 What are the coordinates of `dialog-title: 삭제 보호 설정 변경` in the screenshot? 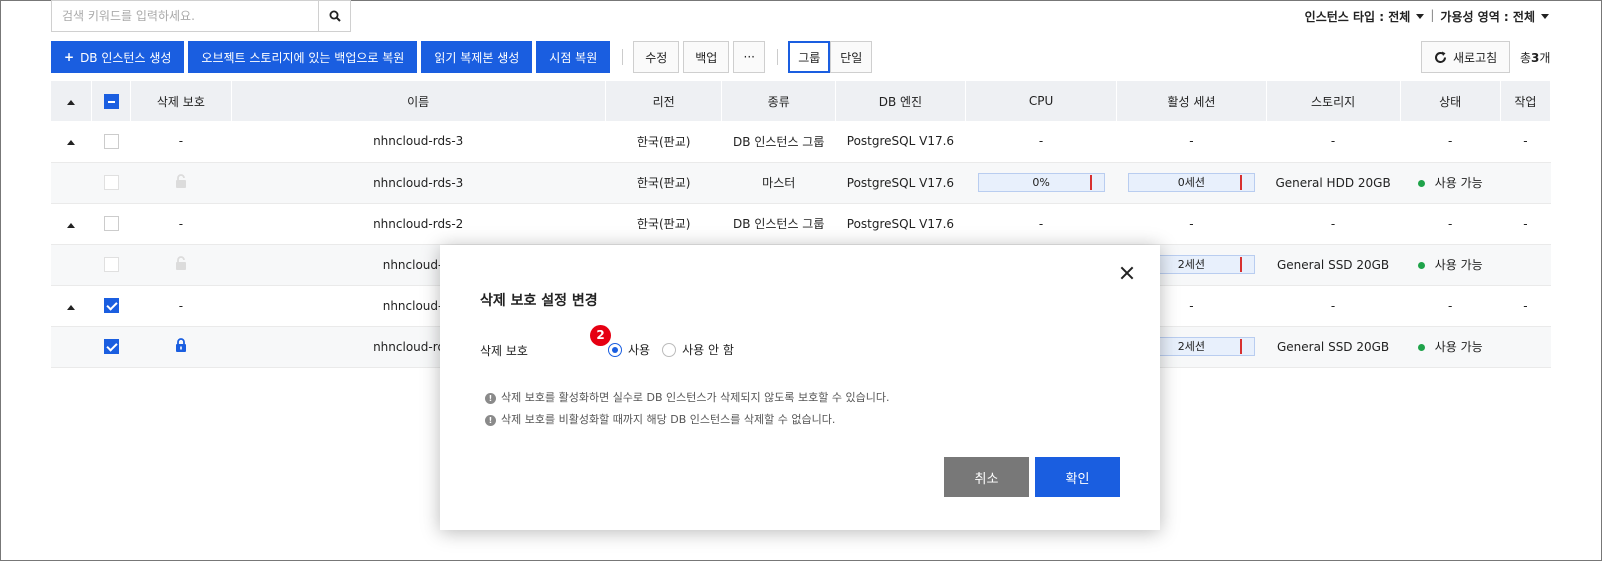 It's located at (539, 301).